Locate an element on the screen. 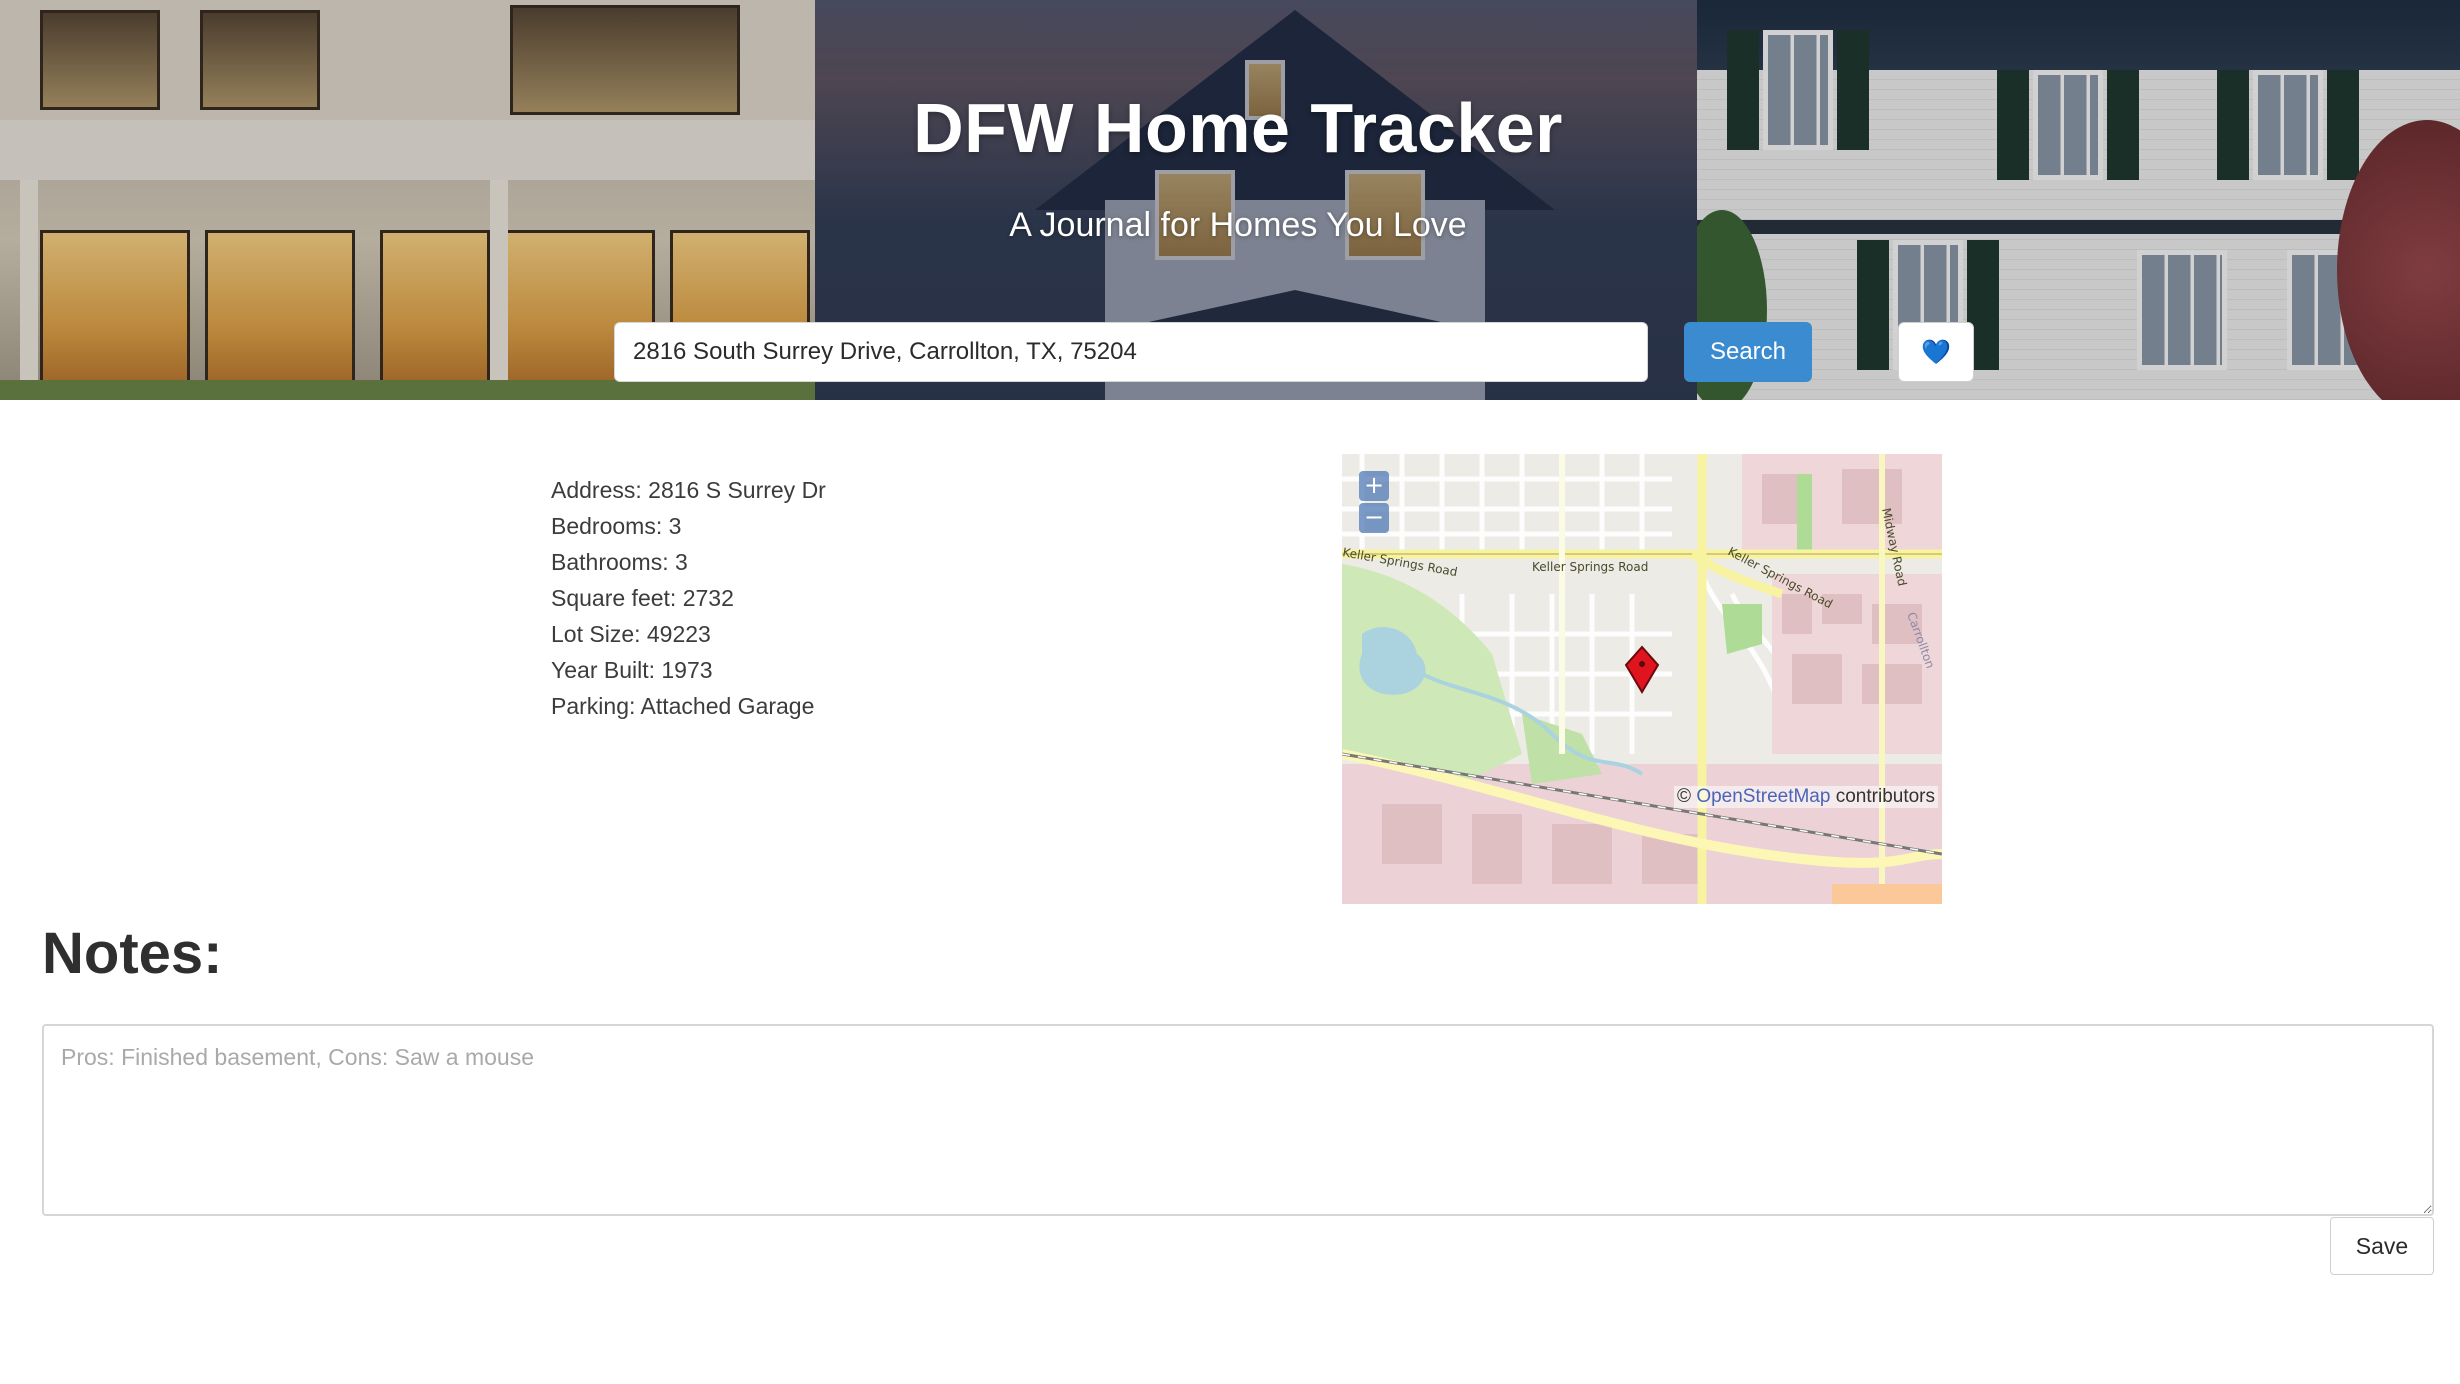 Image resolution: width=2460 pixels, height=1384 pixels. detail-address: Address: 2816 S Surrey Dr is located at coordinates (688, 490).